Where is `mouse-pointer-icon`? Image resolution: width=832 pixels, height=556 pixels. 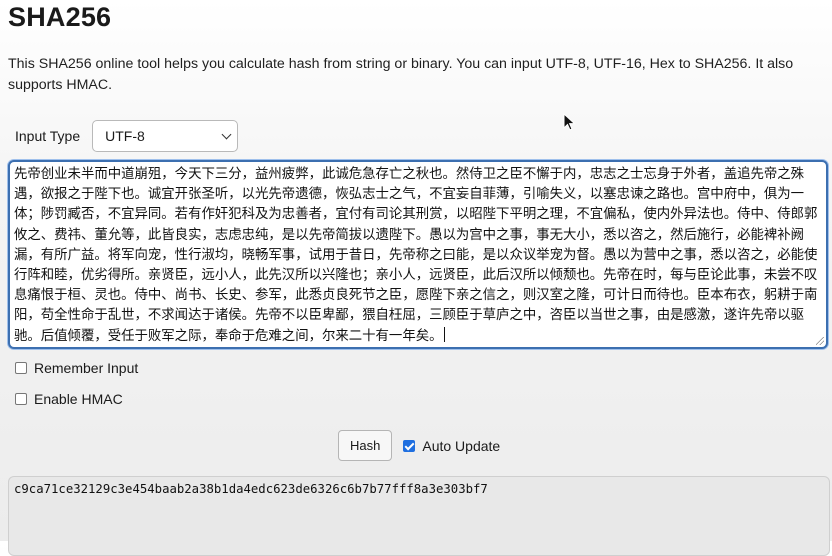
mouse-pointer-icon is located at coordinates (569, 122).